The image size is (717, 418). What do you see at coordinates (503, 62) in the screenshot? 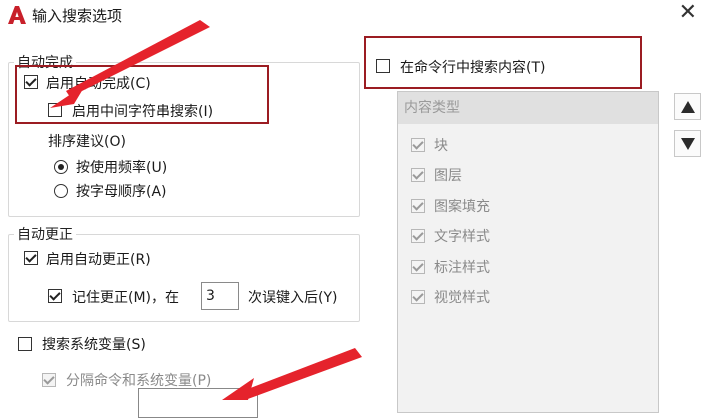
I see `annotation-highlight-cmdline` at bounding box center [503, 62].